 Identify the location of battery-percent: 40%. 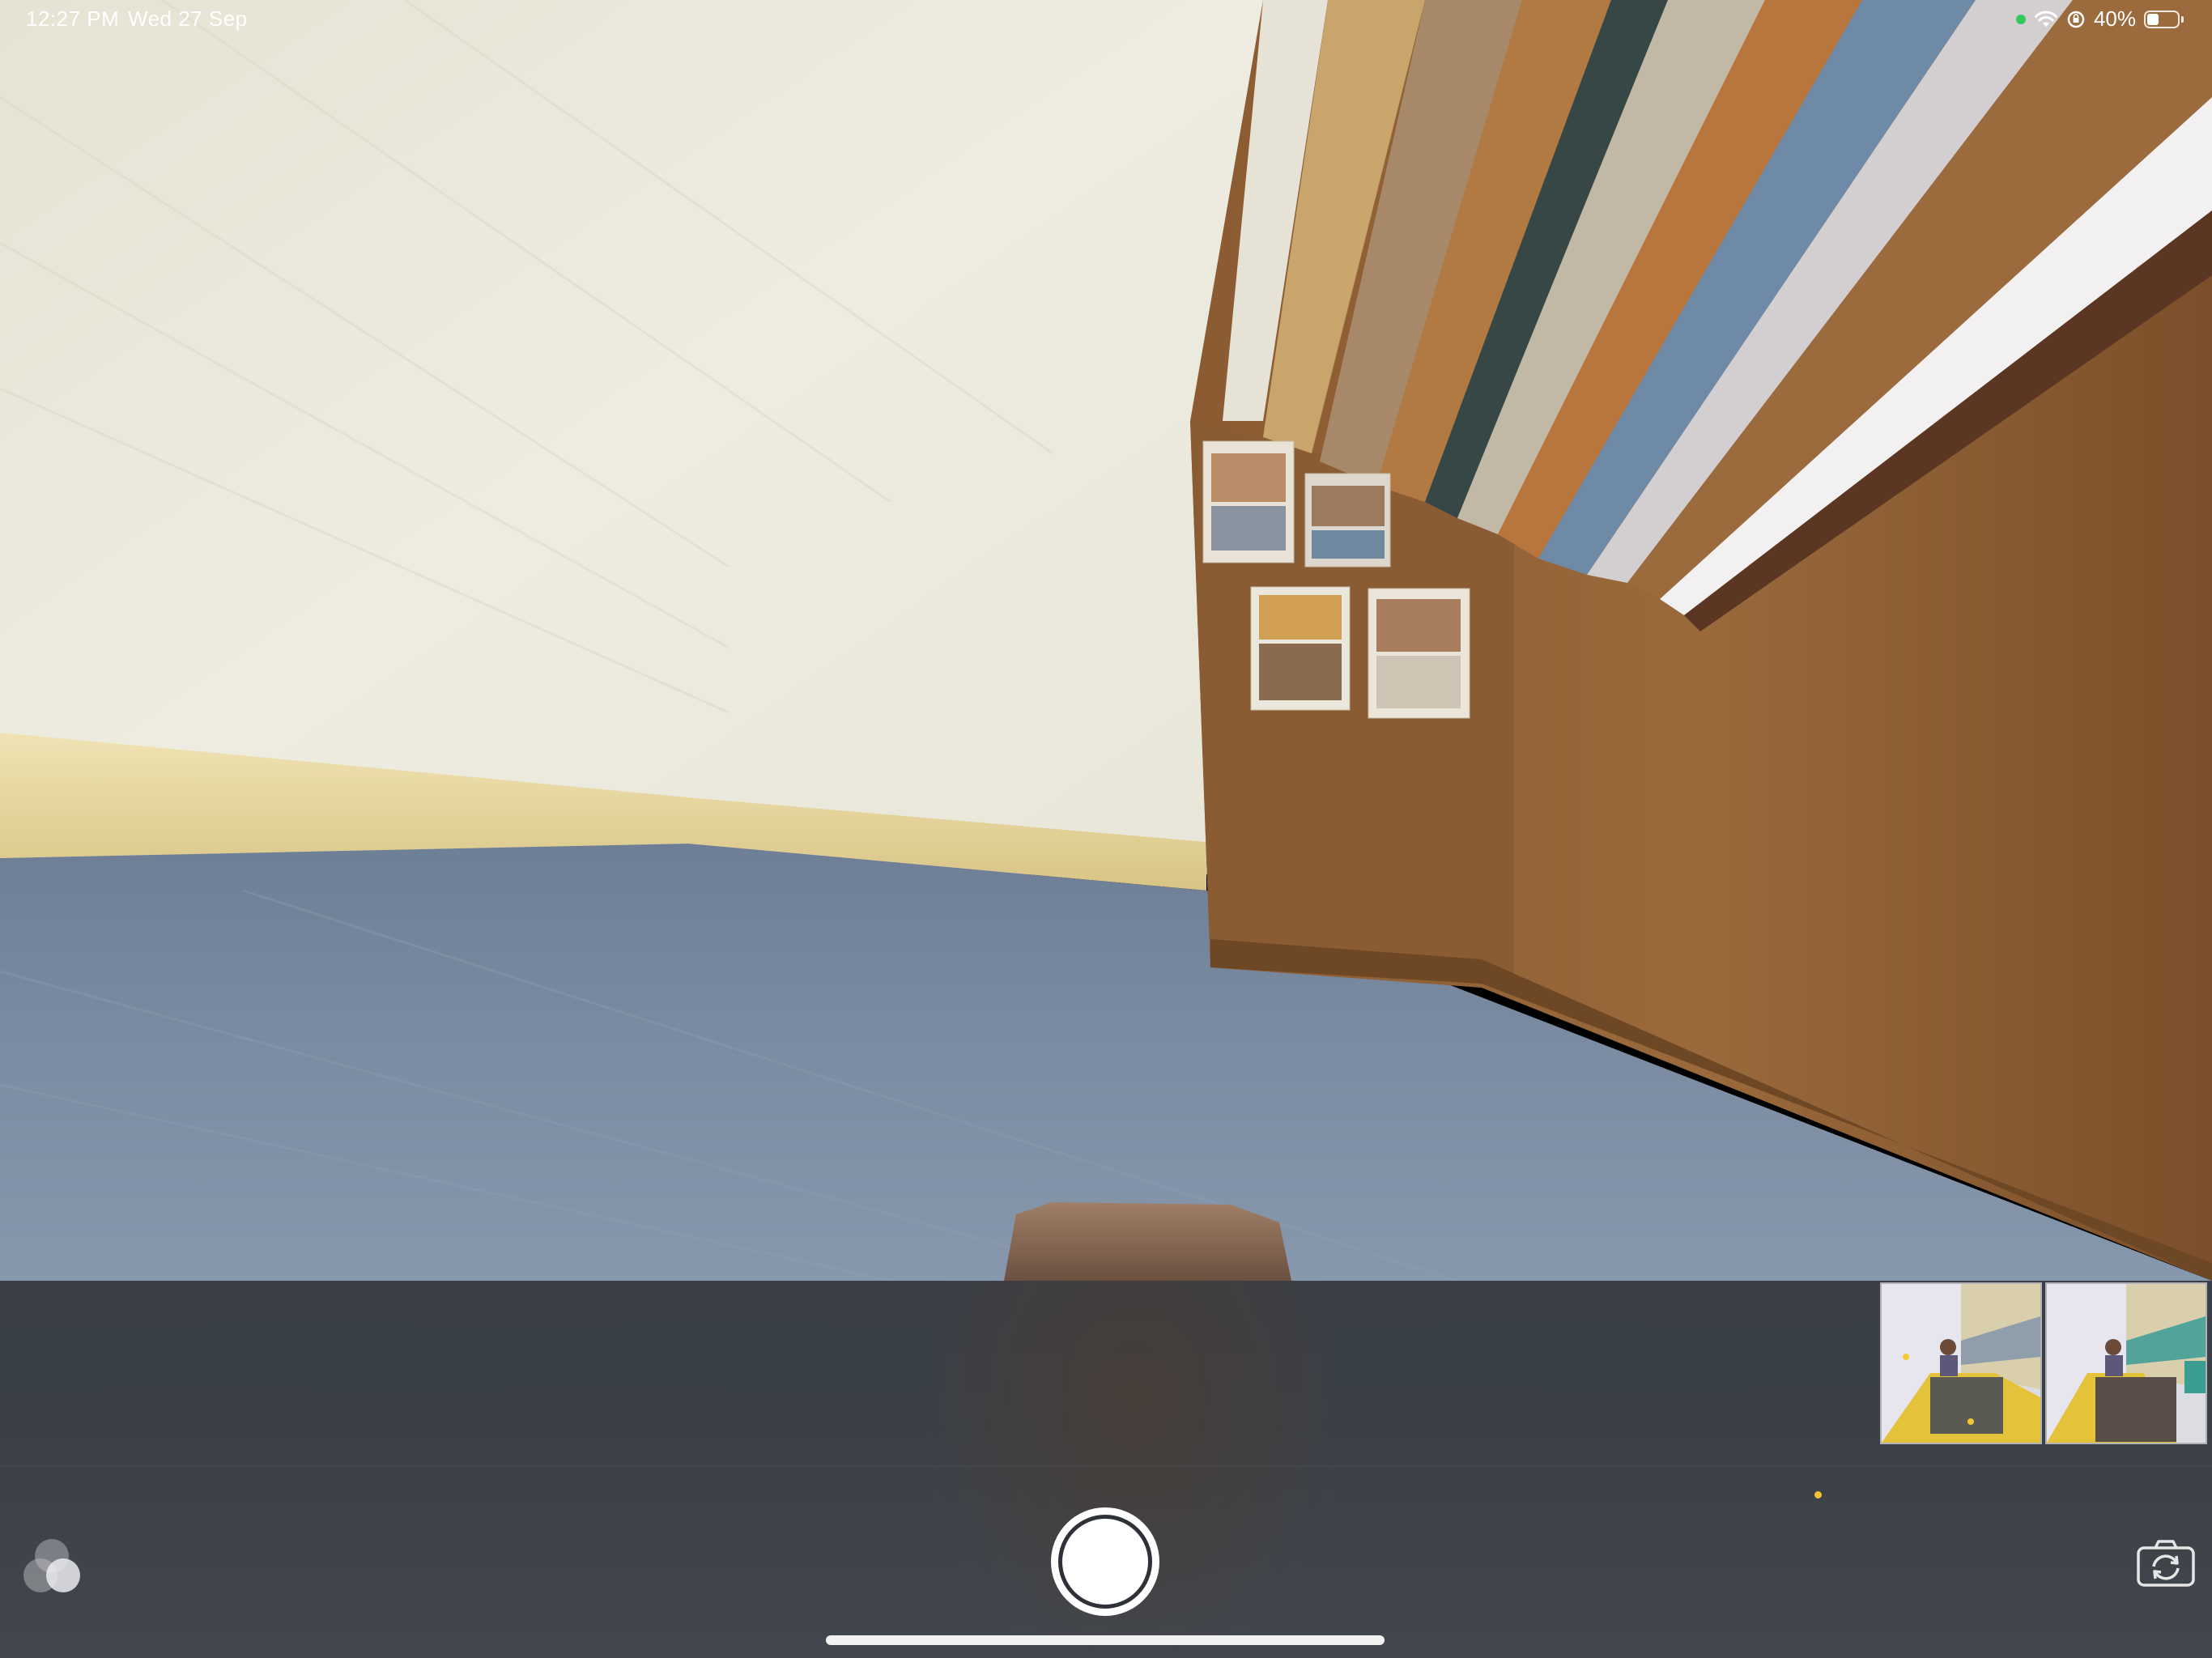
(2115, 18).